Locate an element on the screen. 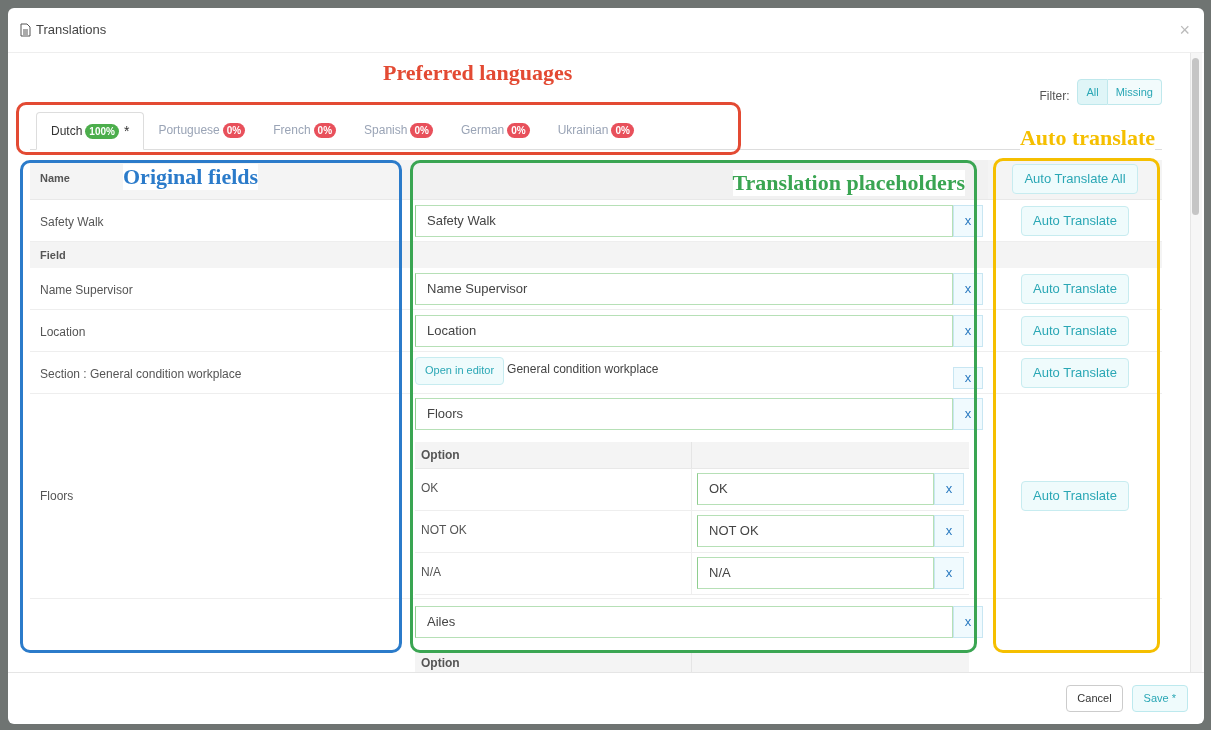 The width and height of the screenshot is (1211, 730). input-field: OK is located at coordinates (815, 489).